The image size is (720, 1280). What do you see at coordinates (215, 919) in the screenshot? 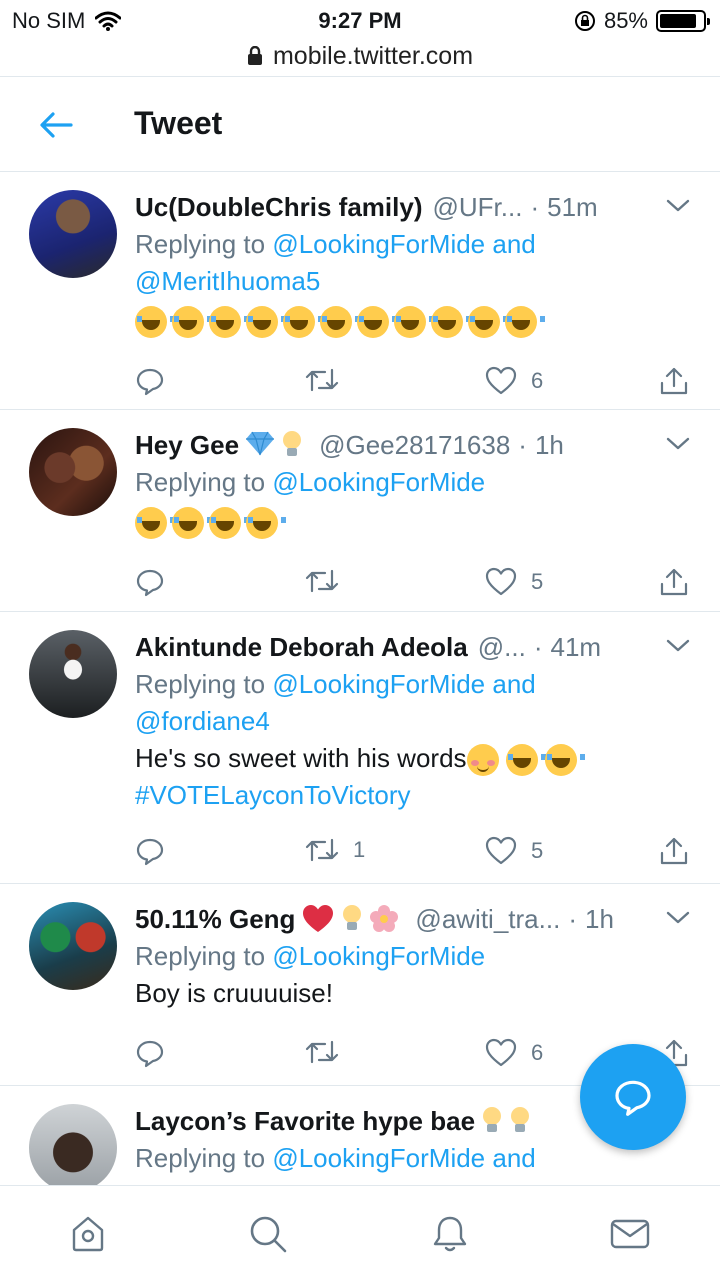
I see `user-name: 50.11% Geng` at bounding box center [215, 919].